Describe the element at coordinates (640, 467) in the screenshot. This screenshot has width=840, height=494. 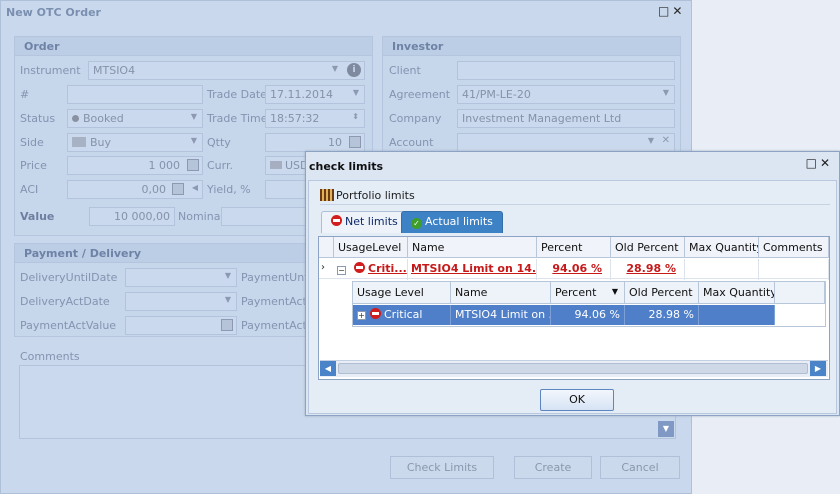
I see `cancel-button: Cancel` at that location.